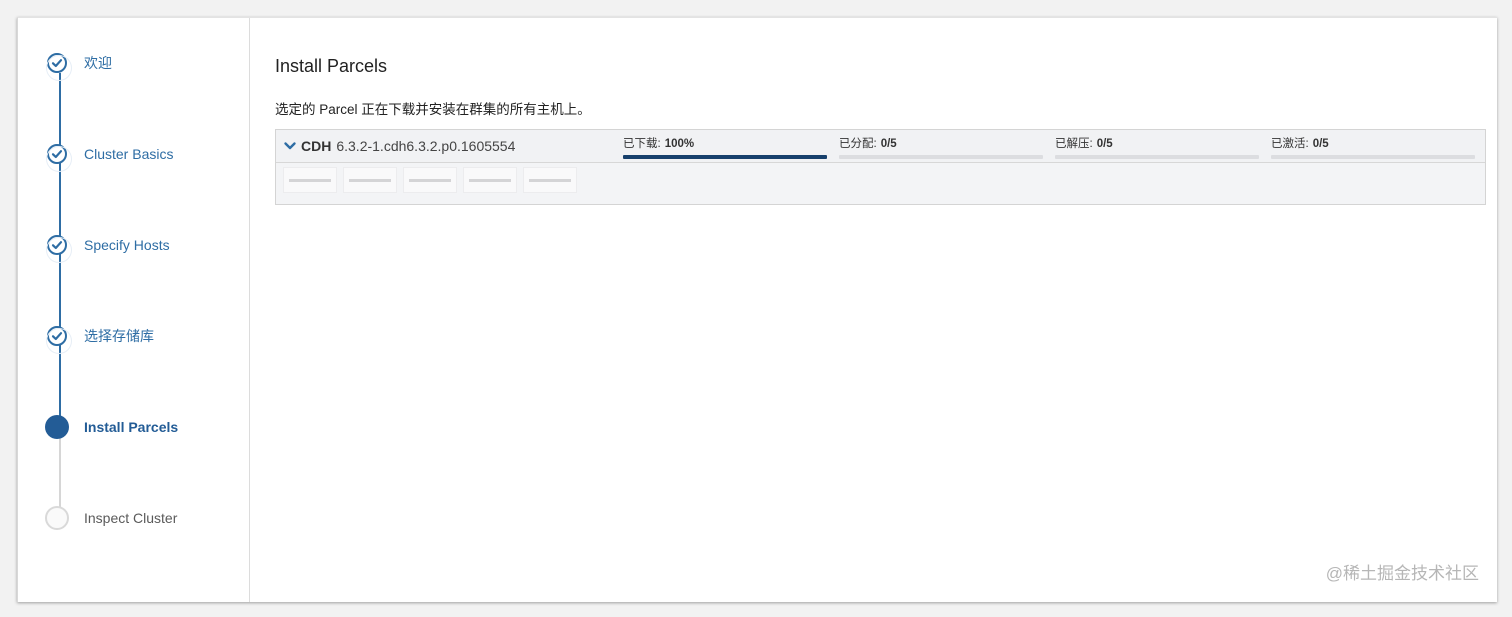  I want to click on page-description: 选定的 Parcel 正在下载并安装在群集的所有主机上。, so click(433, 109).